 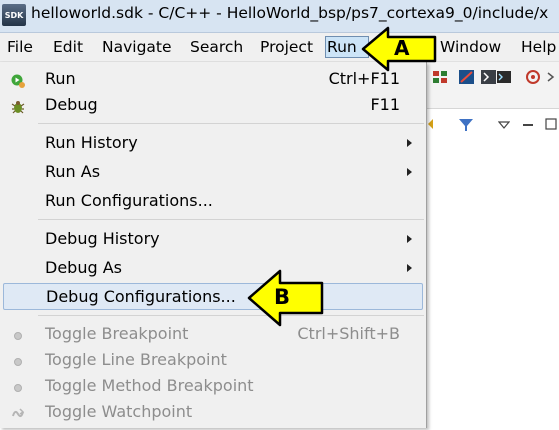 What do you see at coordinates (212, 79) in the screenshot?
I see `menu-item-run: Run Ctrl+F11` at bounding box center [212, 79].